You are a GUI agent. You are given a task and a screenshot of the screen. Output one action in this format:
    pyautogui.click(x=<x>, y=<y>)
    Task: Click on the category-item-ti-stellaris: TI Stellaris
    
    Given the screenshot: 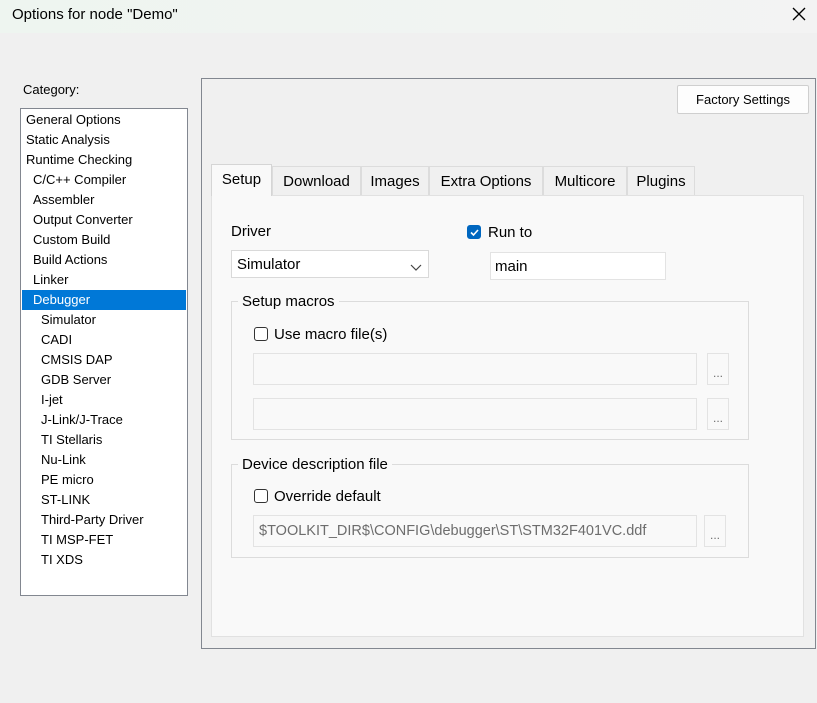 What is the action you would take?
    pyautogui.click(x=104, y=440)
    